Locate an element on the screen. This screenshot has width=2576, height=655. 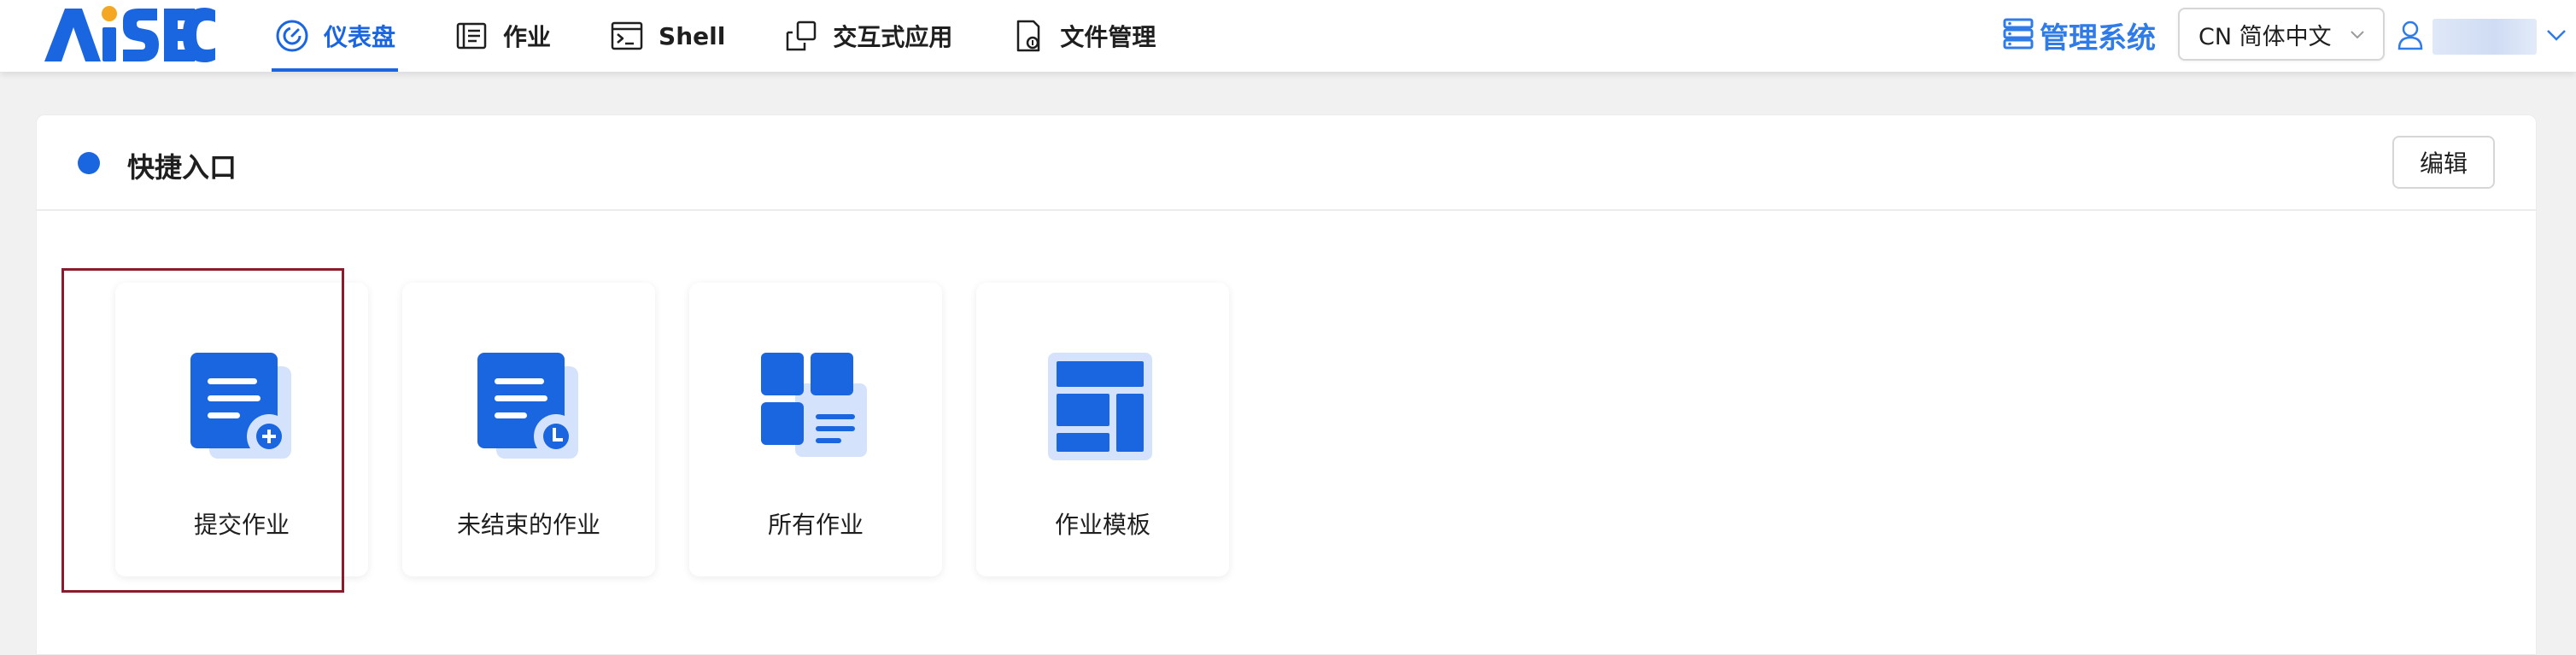
nav-item-dashboard: 仪表盘 is located at coordinates (335, 36).